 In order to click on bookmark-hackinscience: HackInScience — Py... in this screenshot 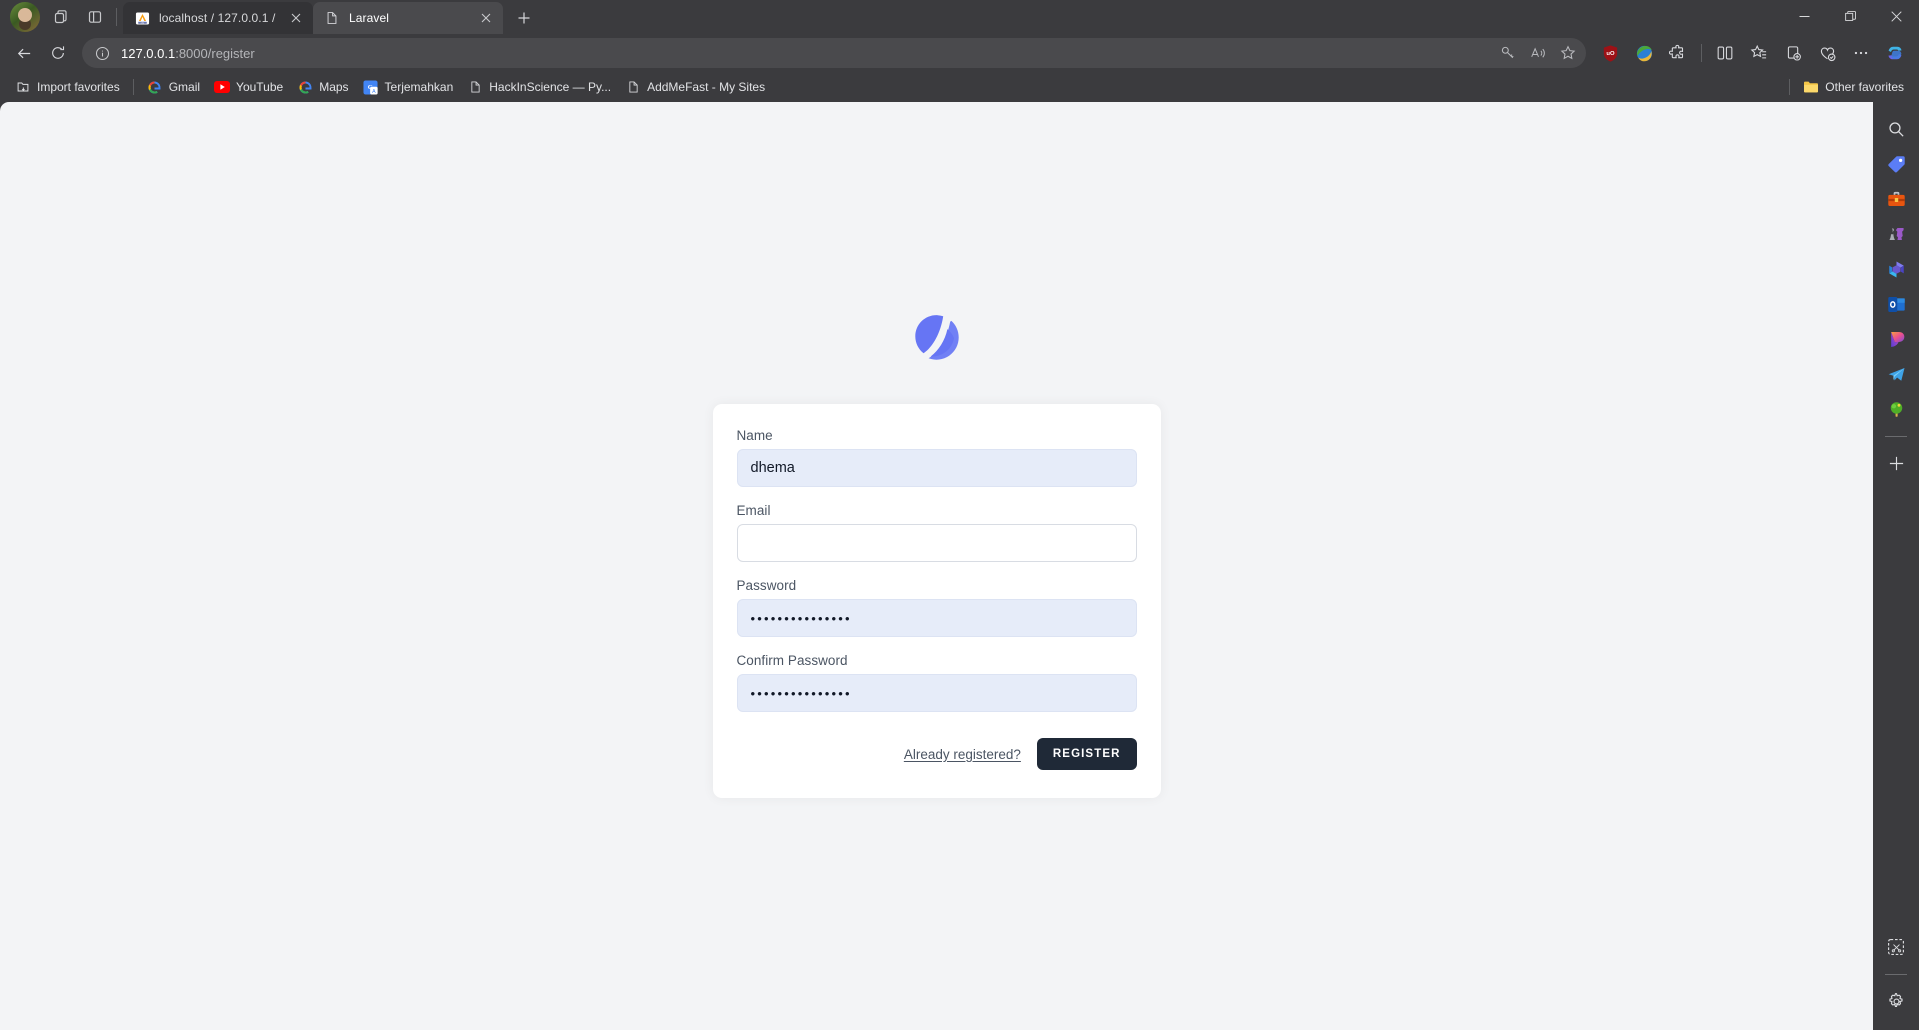, I will do `click(539, 87)`.